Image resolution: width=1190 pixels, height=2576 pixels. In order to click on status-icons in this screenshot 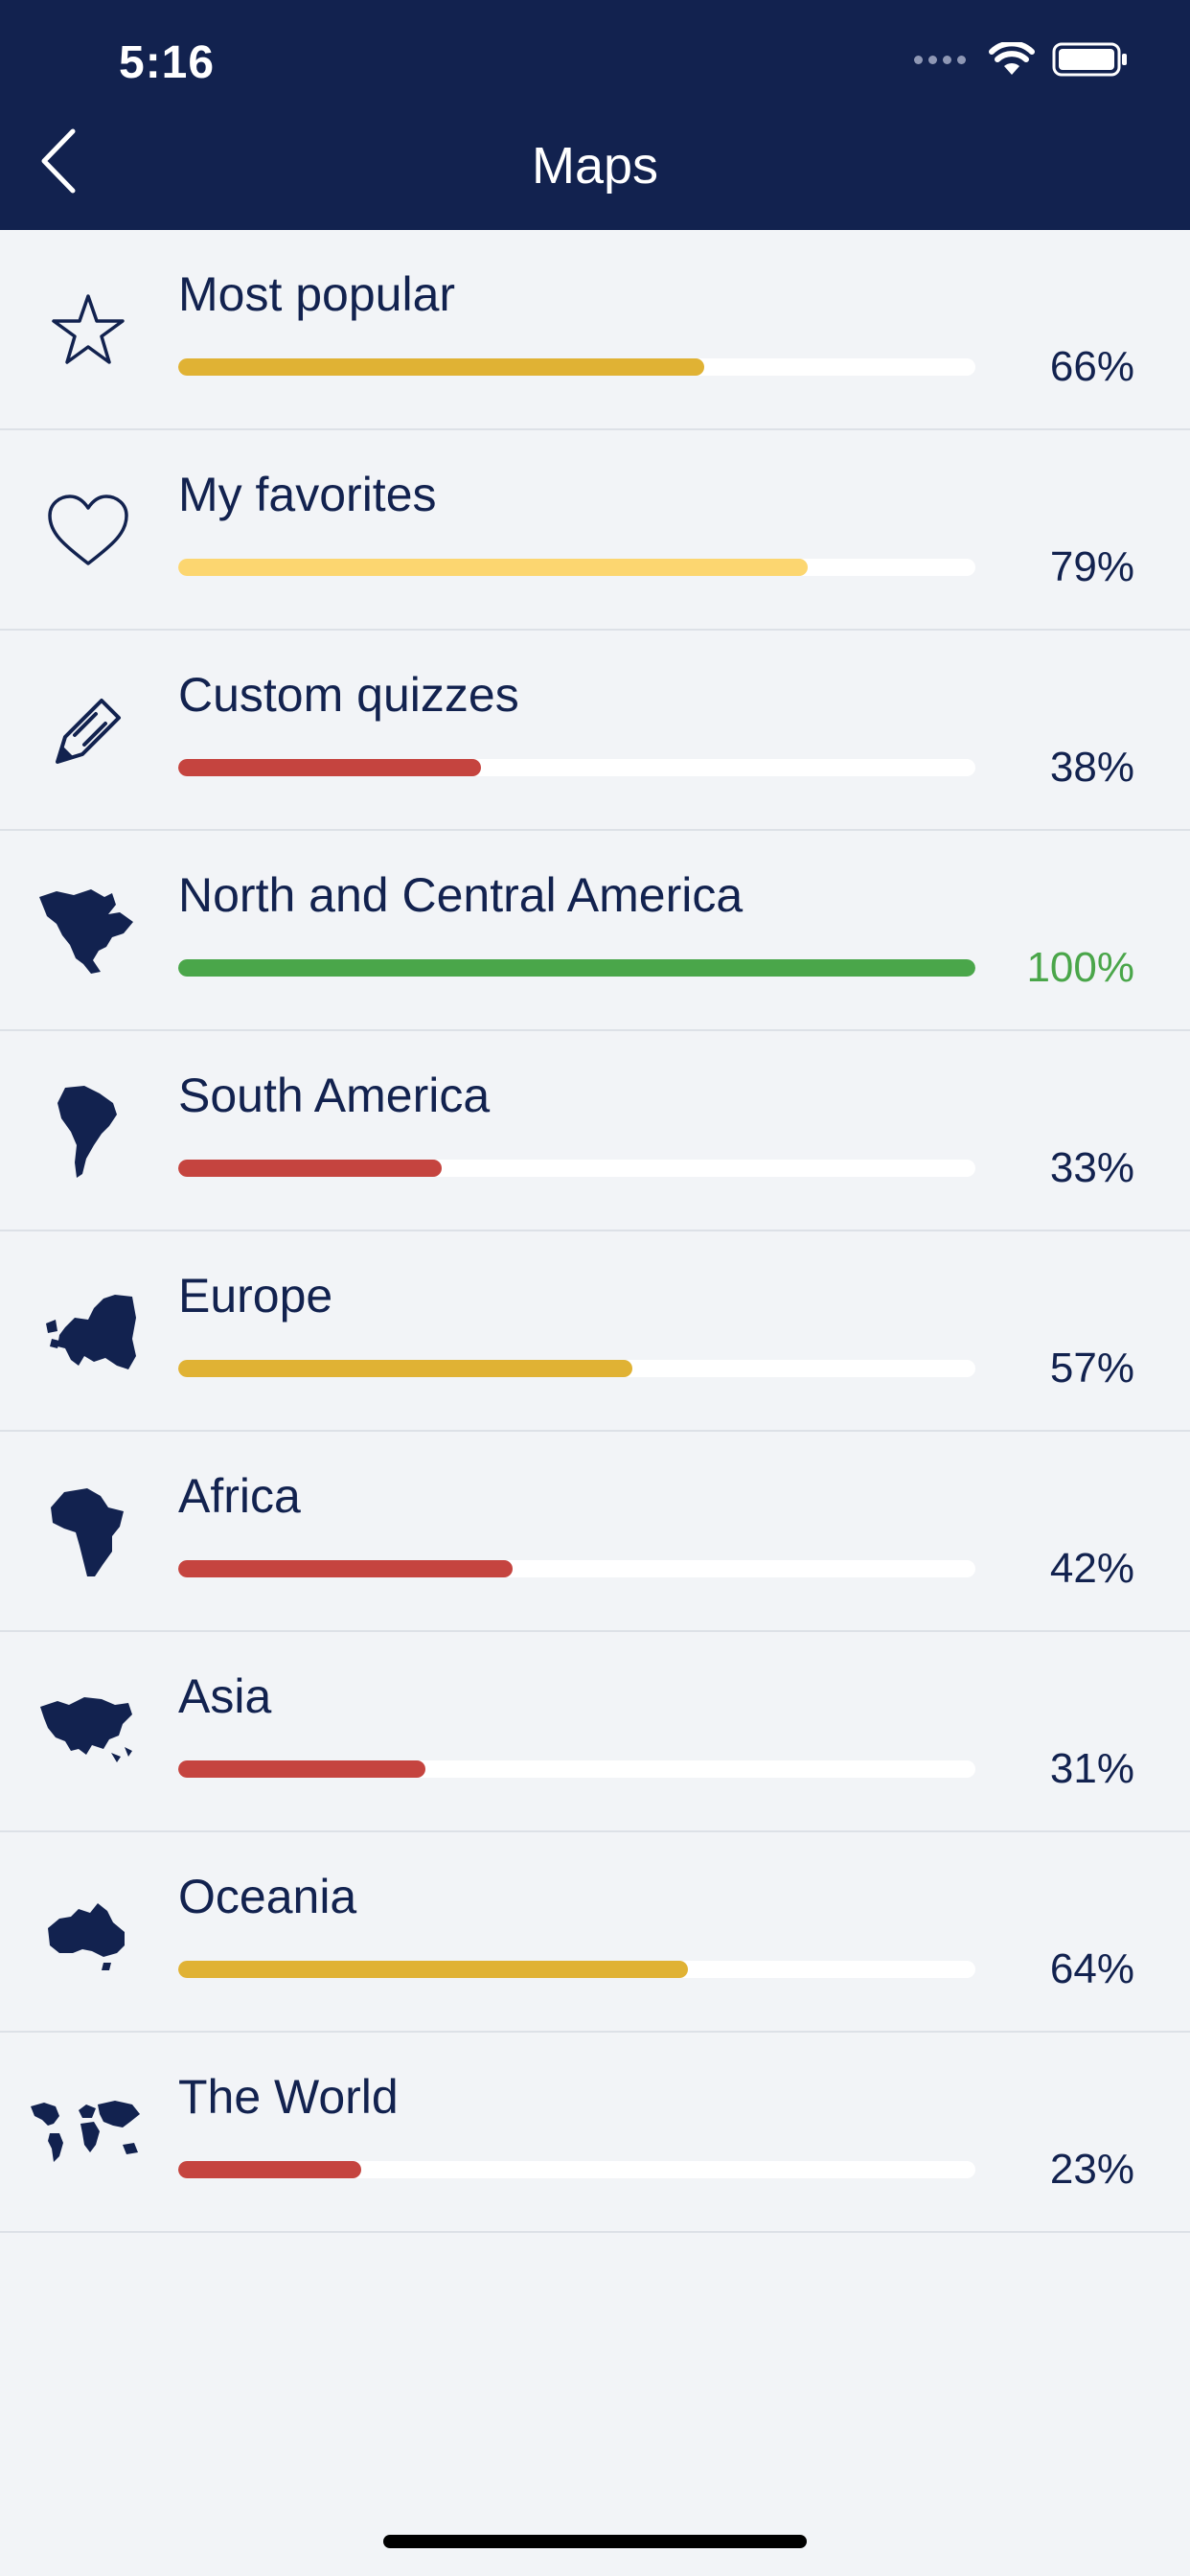, I will do `click(1021, 59)`.